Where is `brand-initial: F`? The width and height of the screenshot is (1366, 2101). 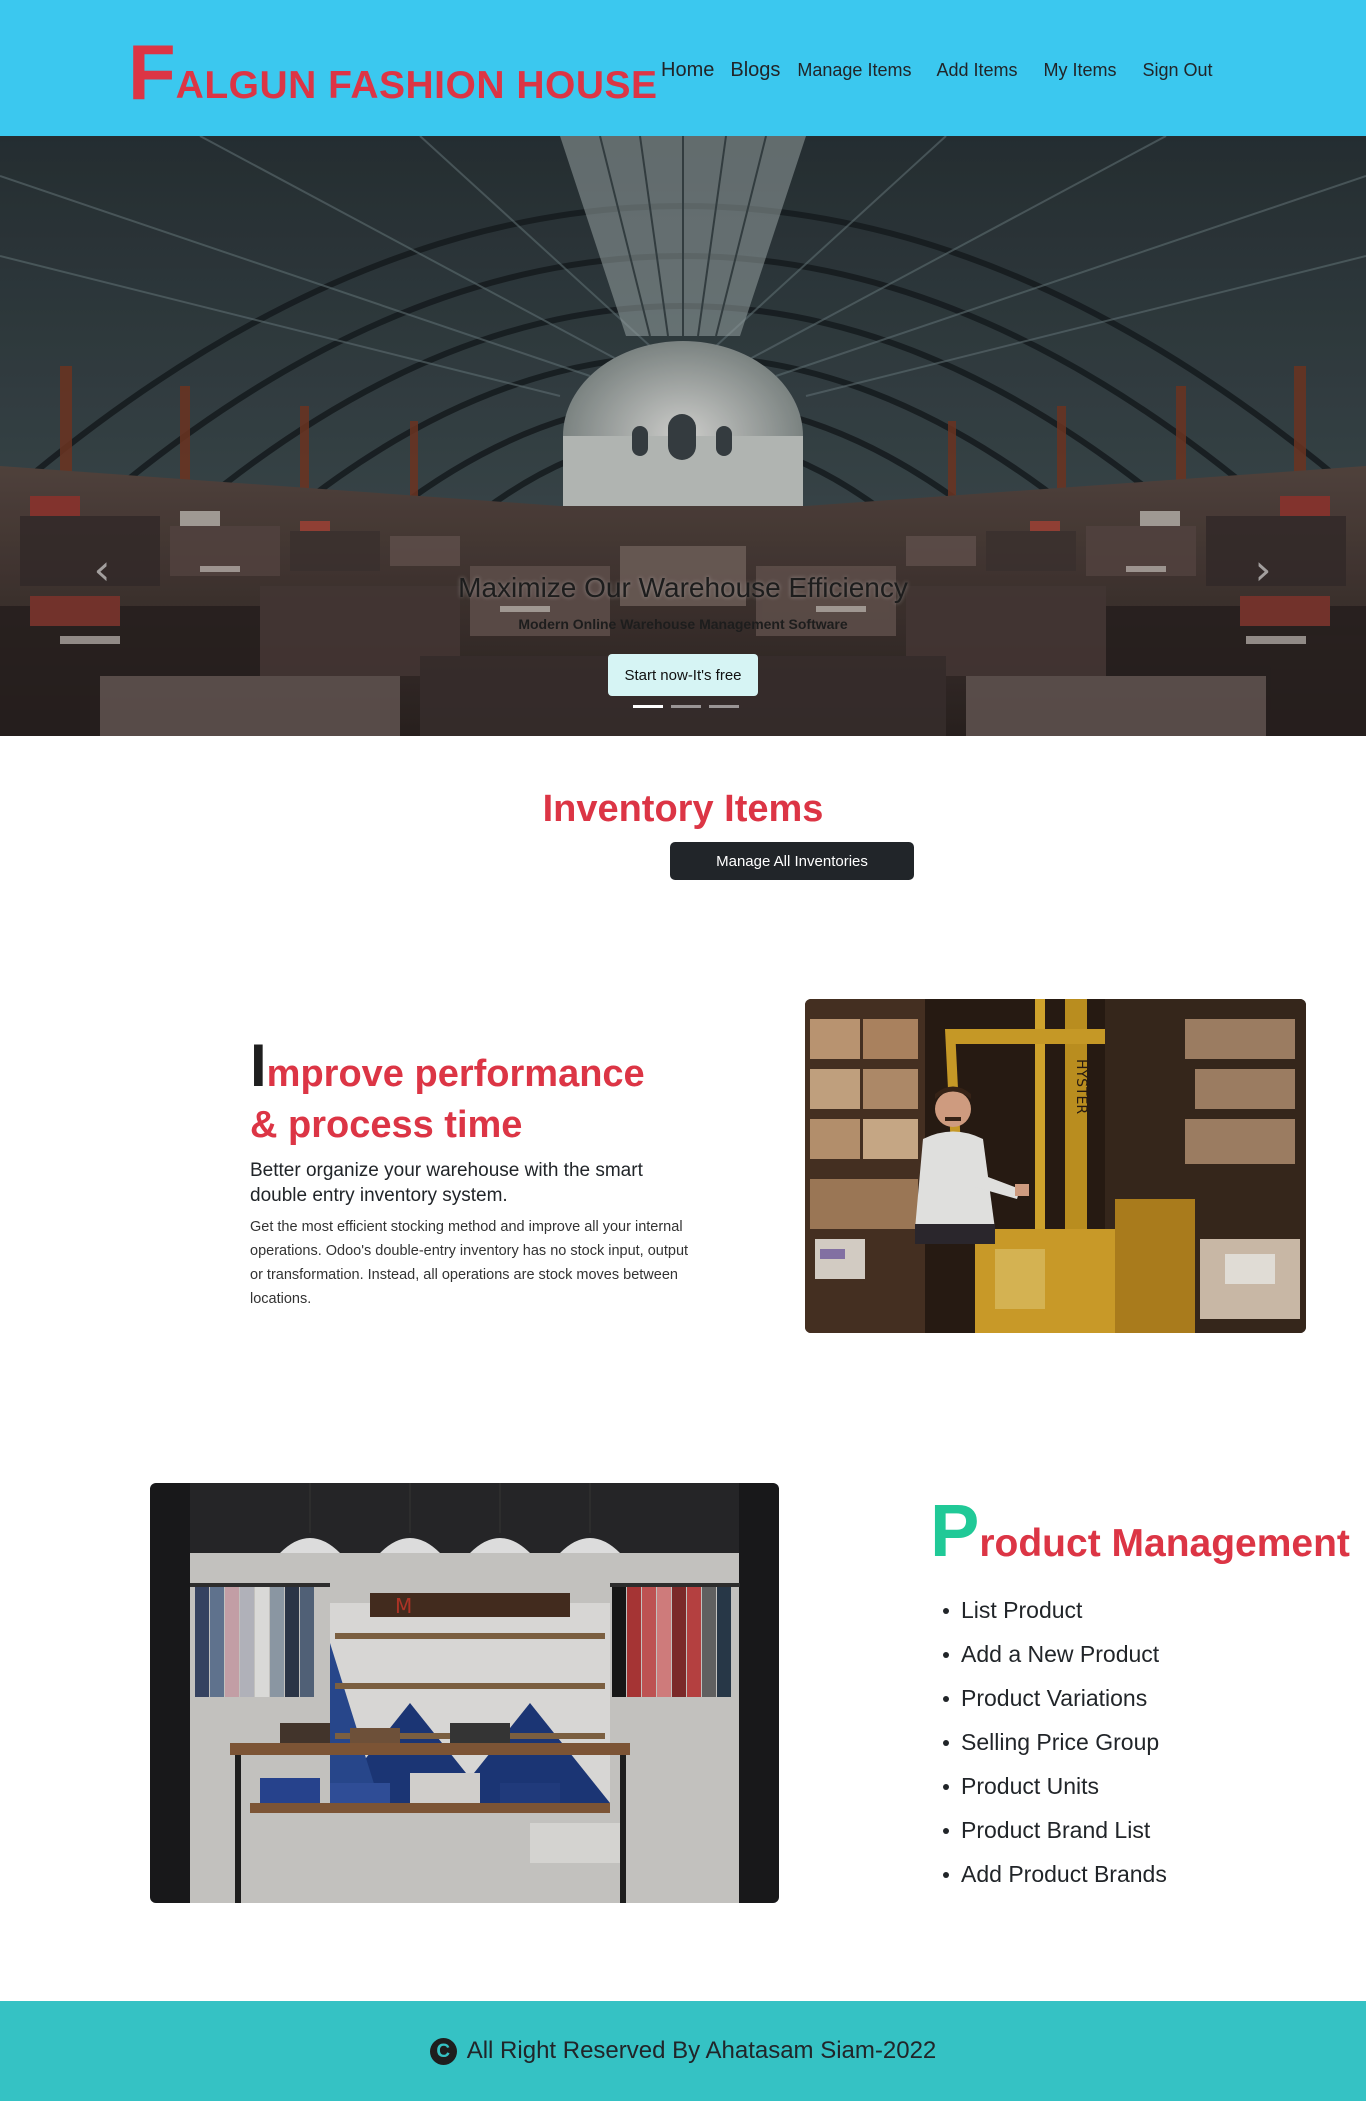
brand-initial: F is located at coordinates (152, 72).